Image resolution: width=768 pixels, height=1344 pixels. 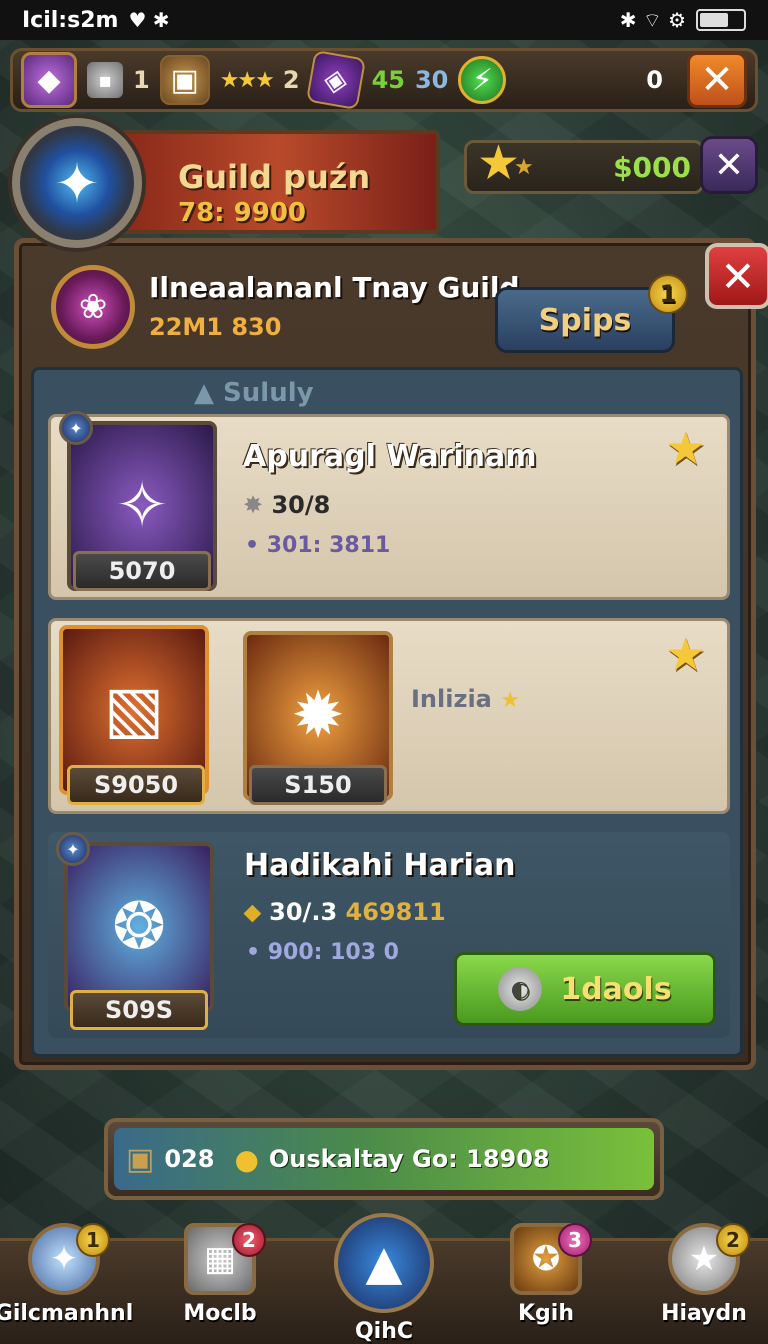 I want to click on price-tag: 5070, so click(x=142, y=571).